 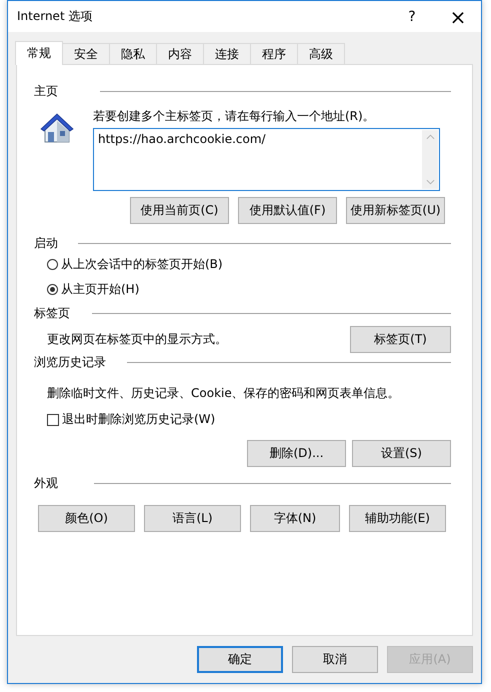 What do you see at coordinates (234, 116) in the screenshot?
I see `instruction-text: 若要创建多个主标签页，请在每行输入一个地址(R)。` at bounding box center [234, 116].